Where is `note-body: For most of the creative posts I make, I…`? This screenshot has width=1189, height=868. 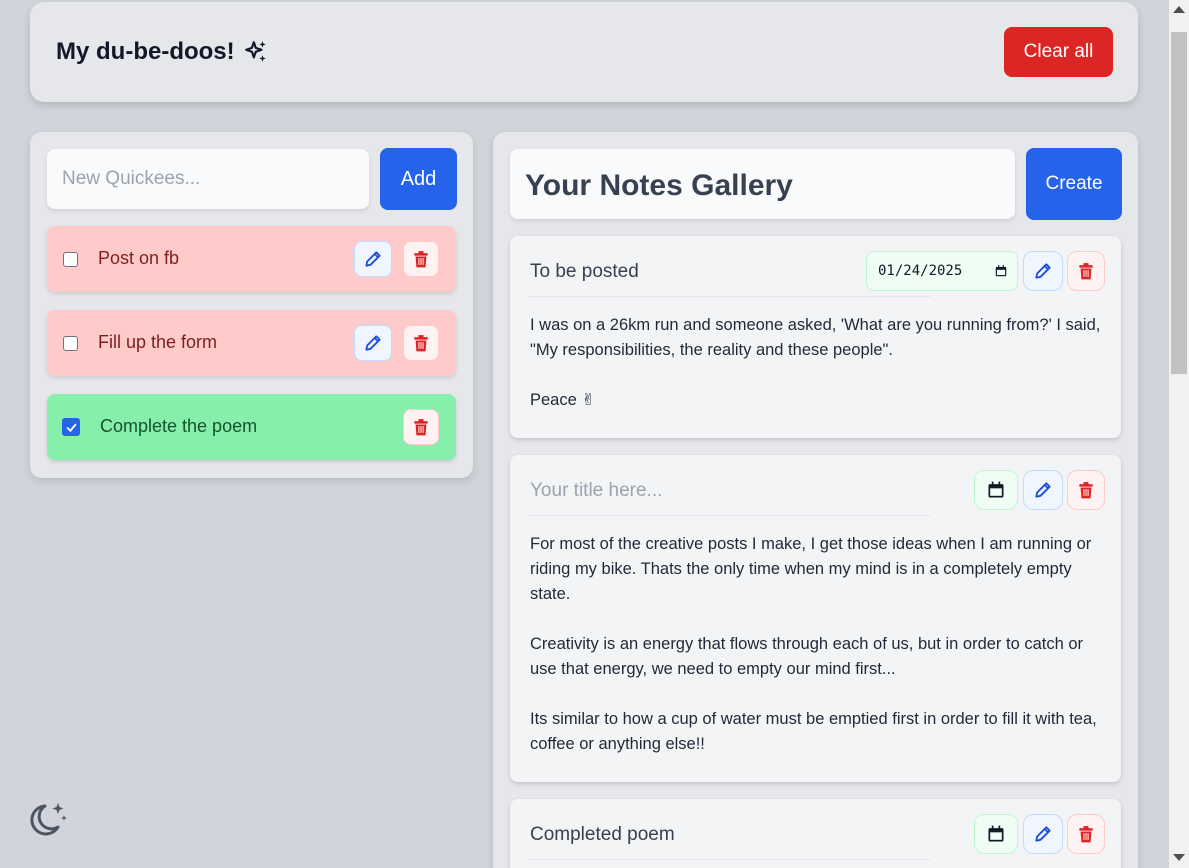 note-body: For most of the creative posts I make, I… is located at coordinates (817, 644).